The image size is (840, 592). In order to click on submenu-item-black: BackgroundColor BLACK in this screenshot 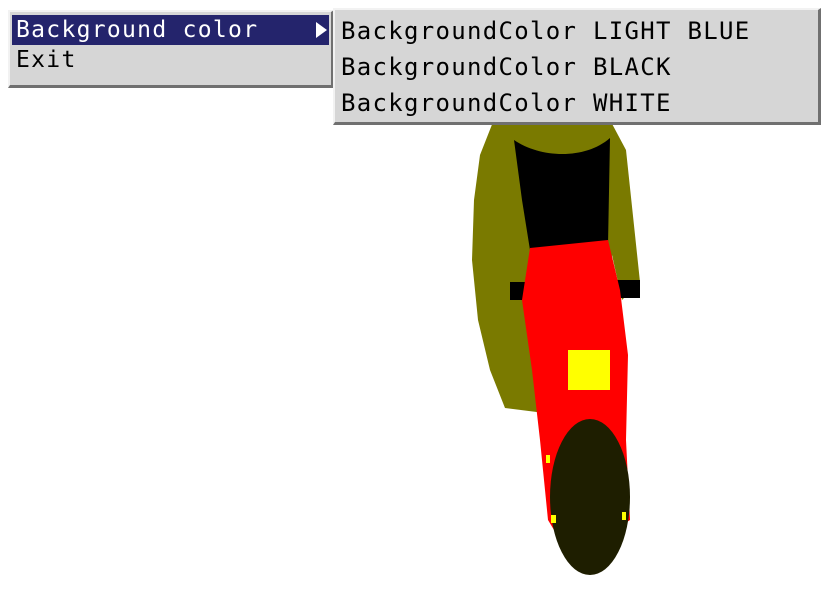, I will do `click(576, 67)`.